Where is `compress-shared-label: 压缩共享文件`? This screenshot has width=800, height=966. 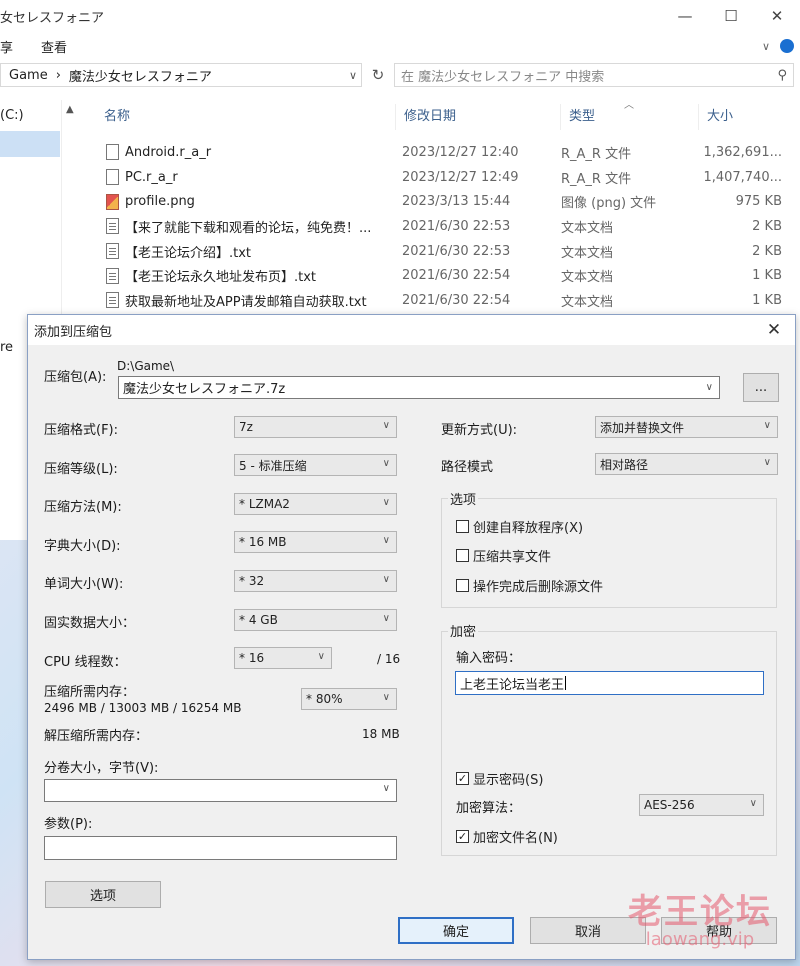
compress-shared-label: 压缩共享文件 is located at coordinates (512, 557).